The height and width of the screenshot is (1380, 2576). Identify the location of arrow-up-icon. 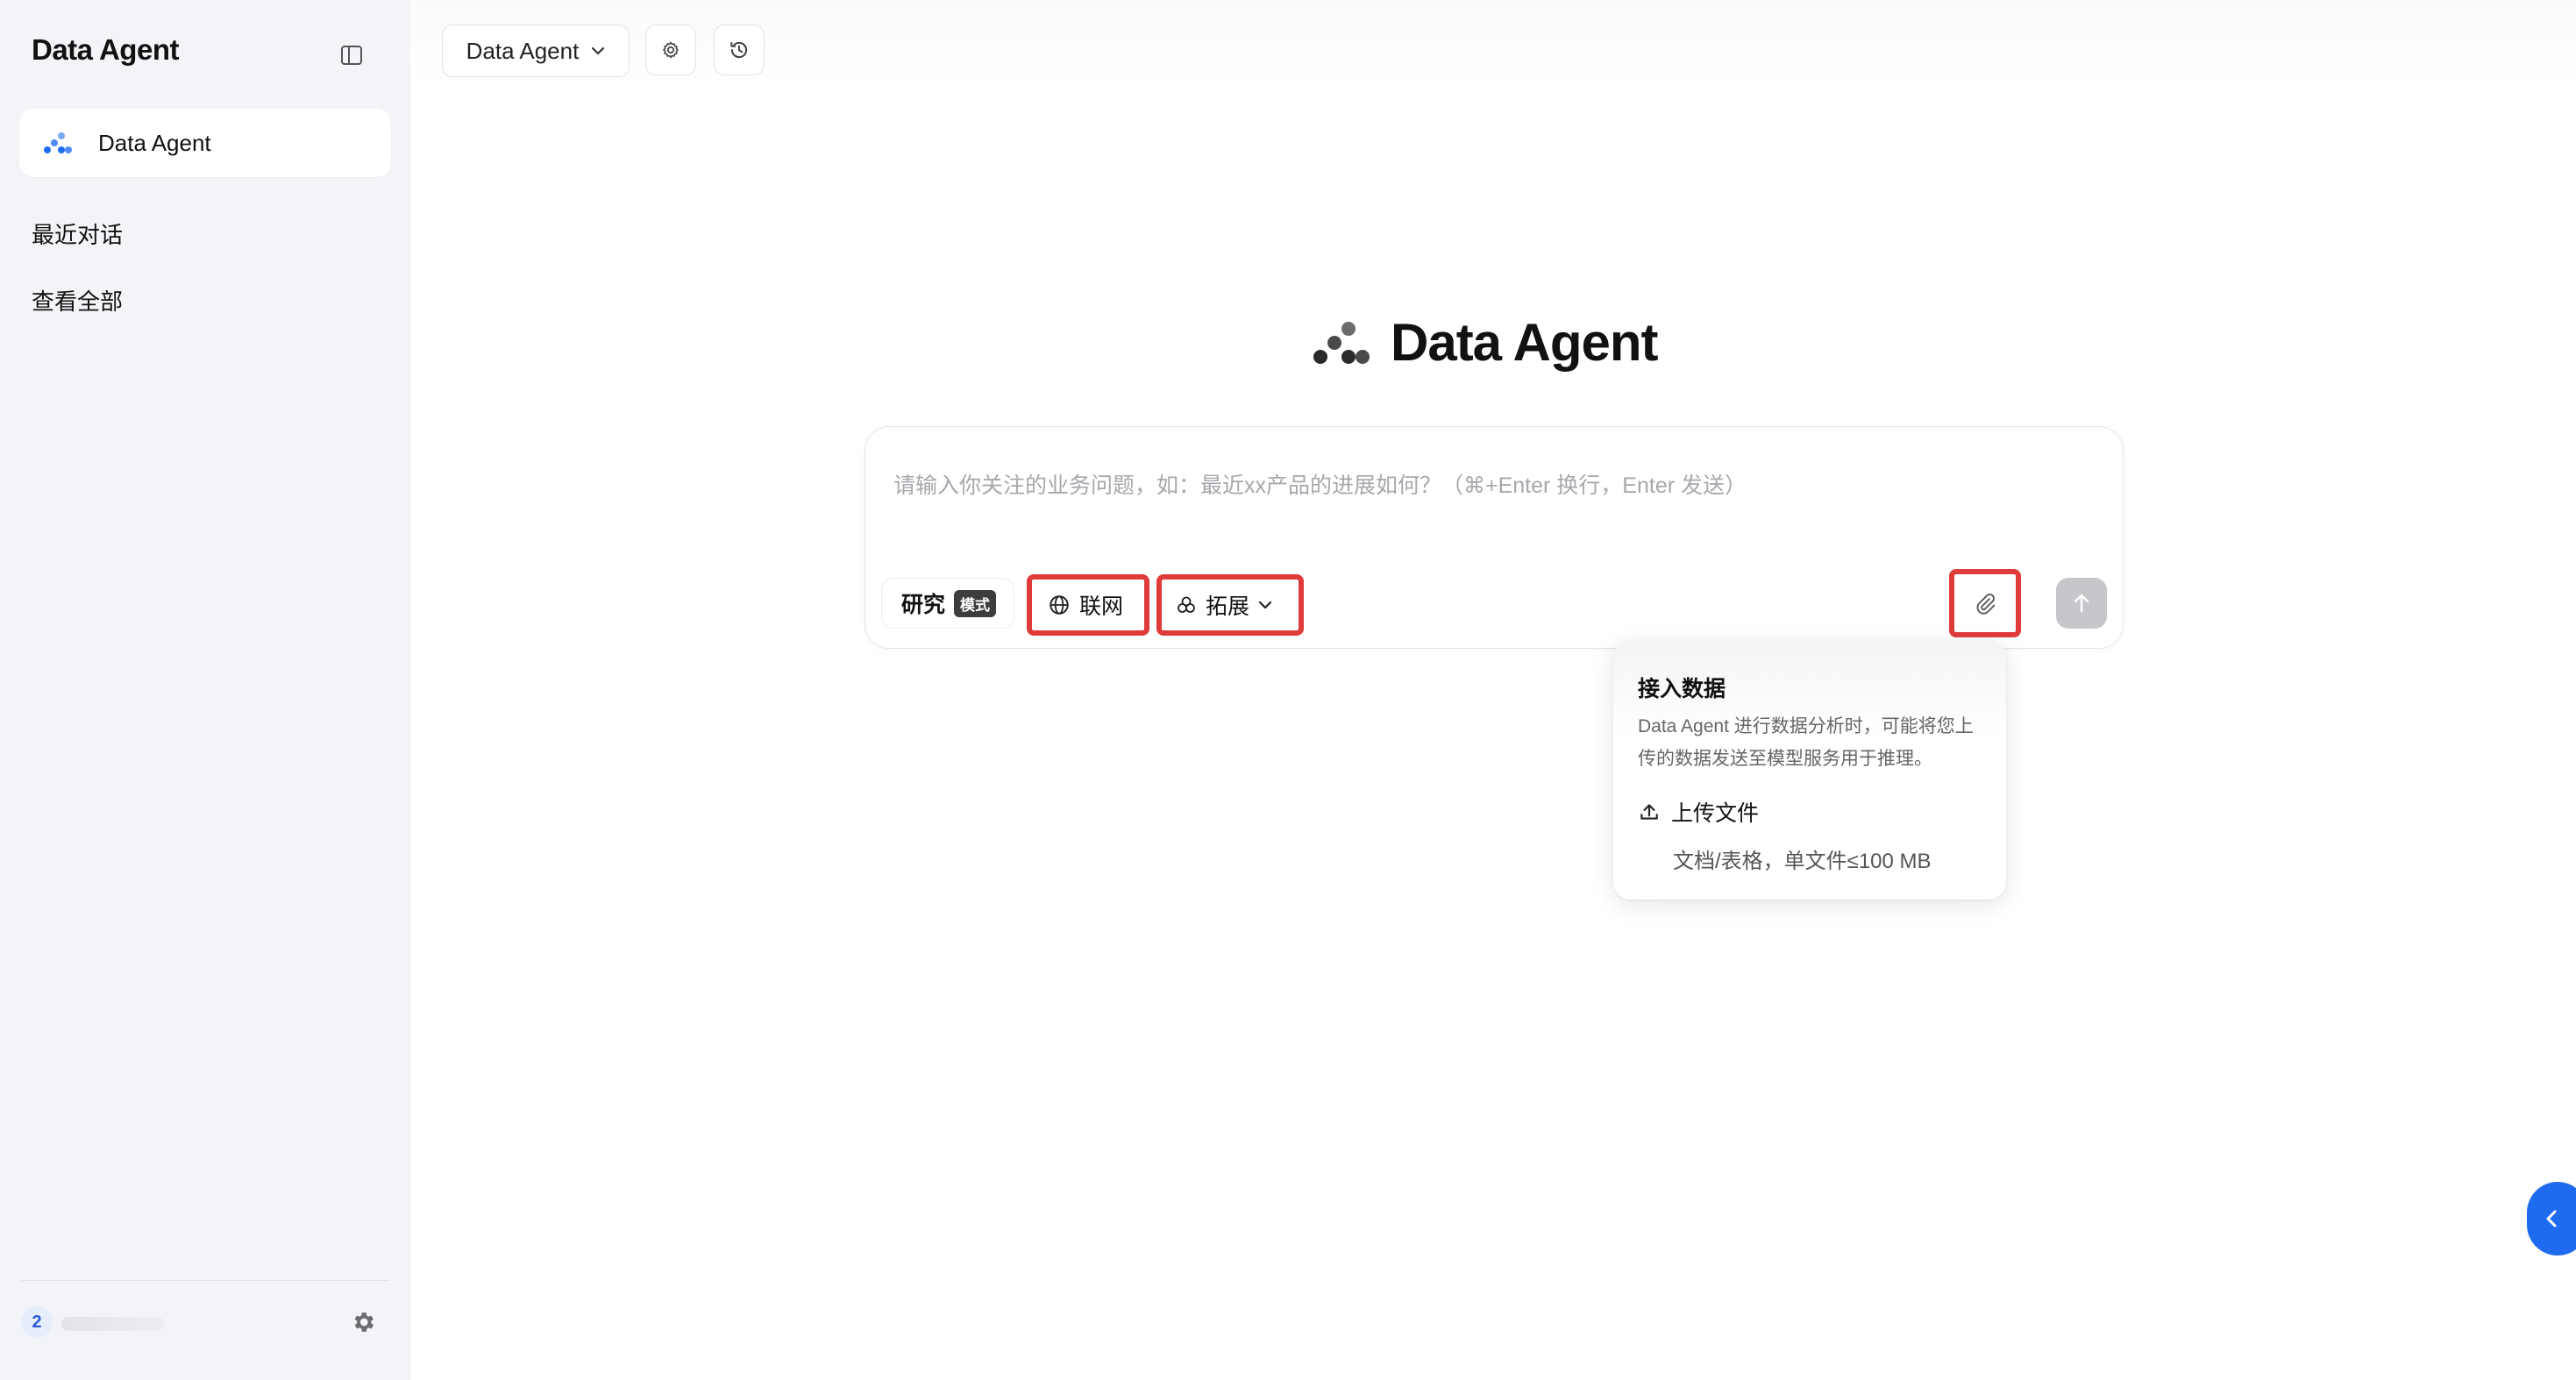
(2081, 604).